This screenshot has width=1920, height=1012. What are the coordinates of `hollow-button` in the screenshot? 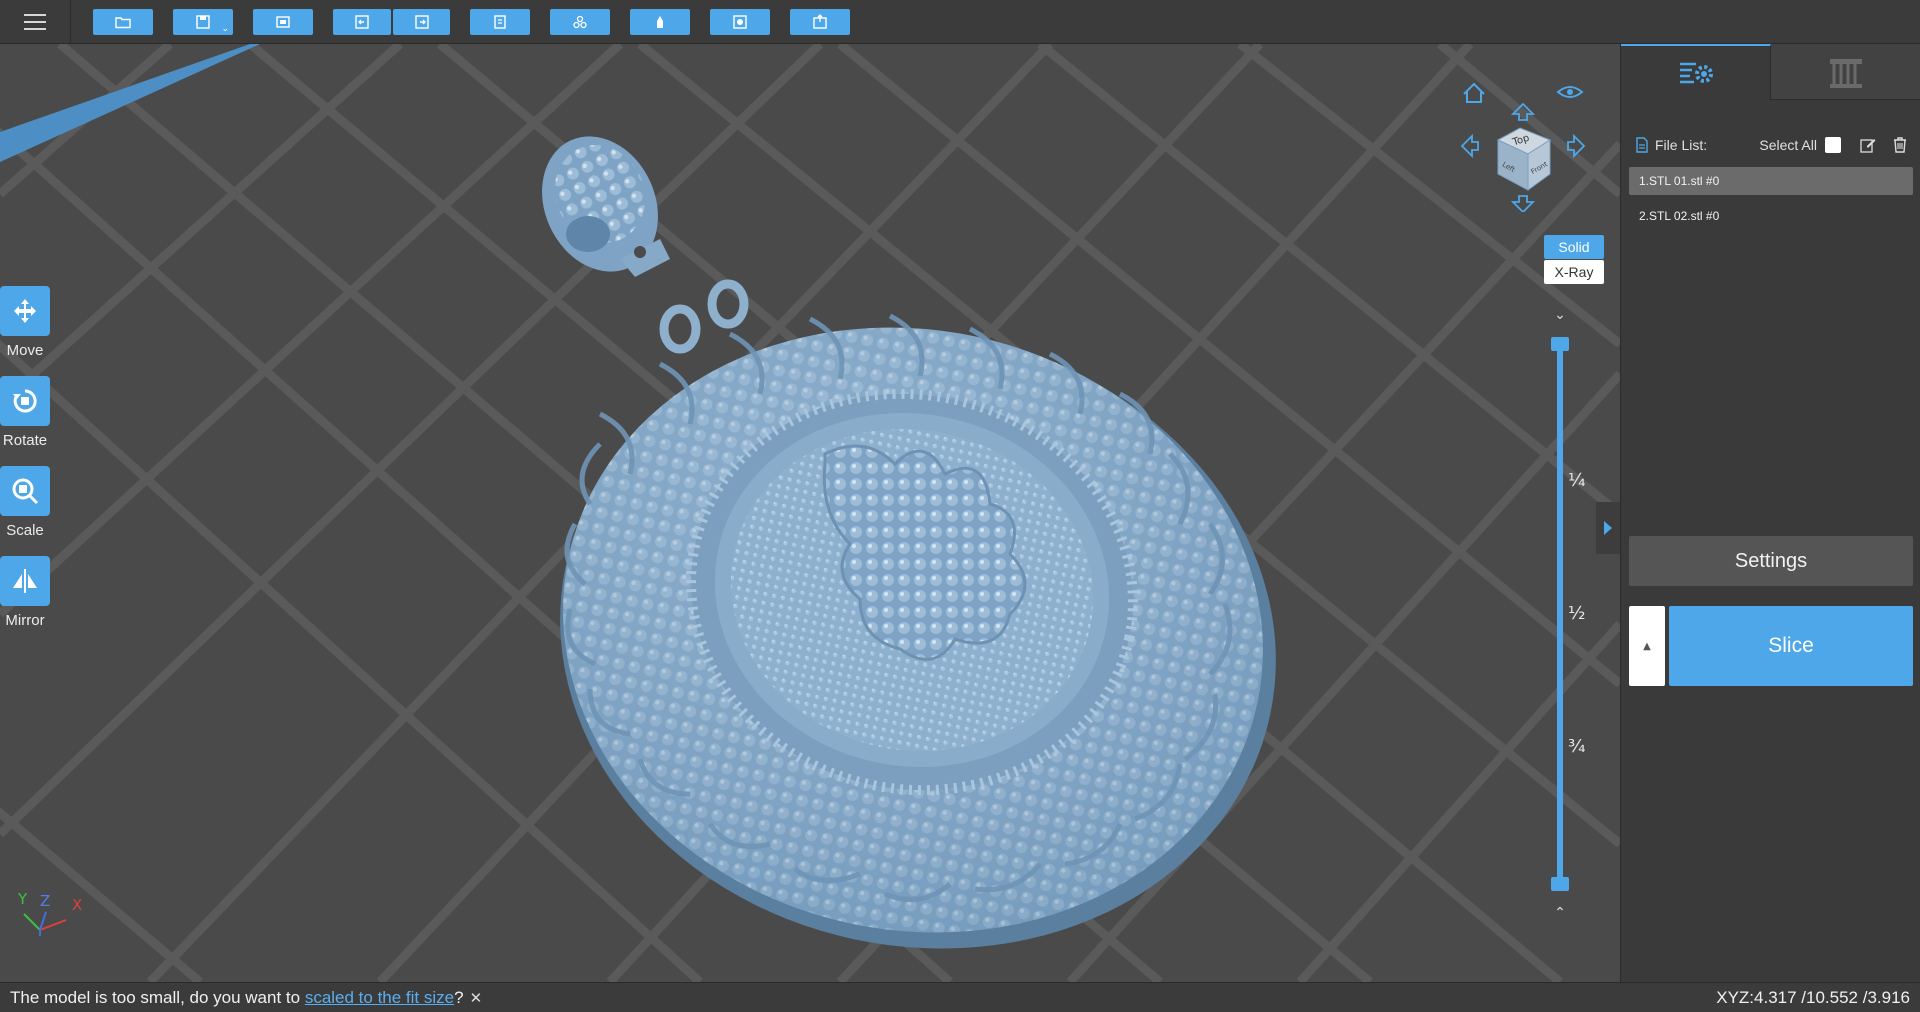 It's located at (740, 22).